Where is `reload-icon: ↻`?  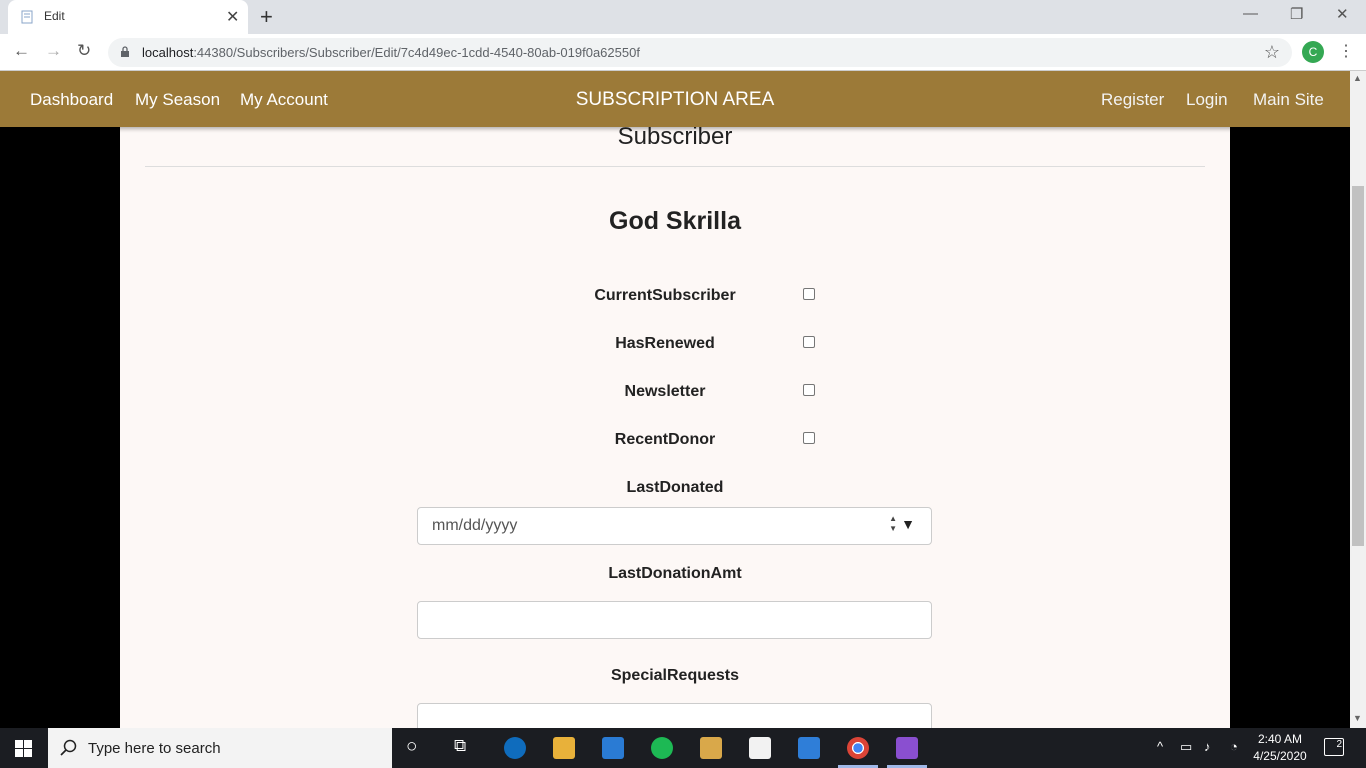 reload-icon: ↻ is located at coordinates (84, 51).